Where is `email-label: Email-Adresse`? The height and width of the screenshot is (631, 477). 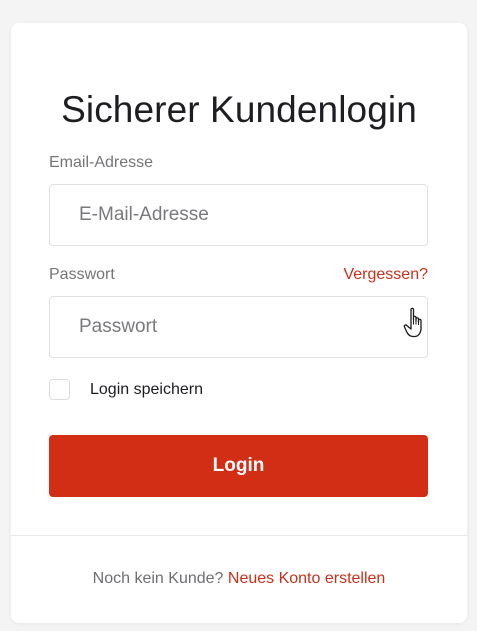
email-label: Email-Adresse is located at coordinates (101, 162).